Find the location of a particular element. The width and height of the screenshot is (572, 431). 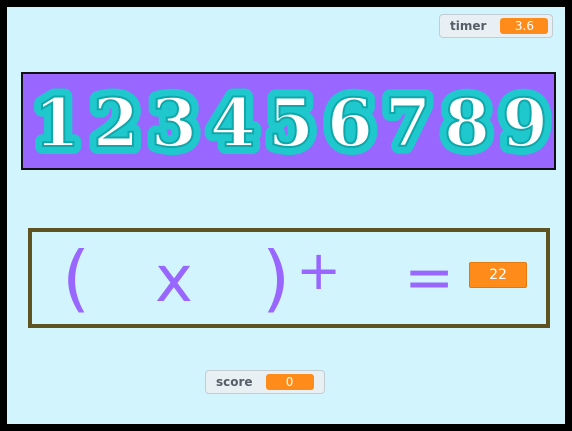

digit-tile-2: 22 is located at coordinates (116, 120).